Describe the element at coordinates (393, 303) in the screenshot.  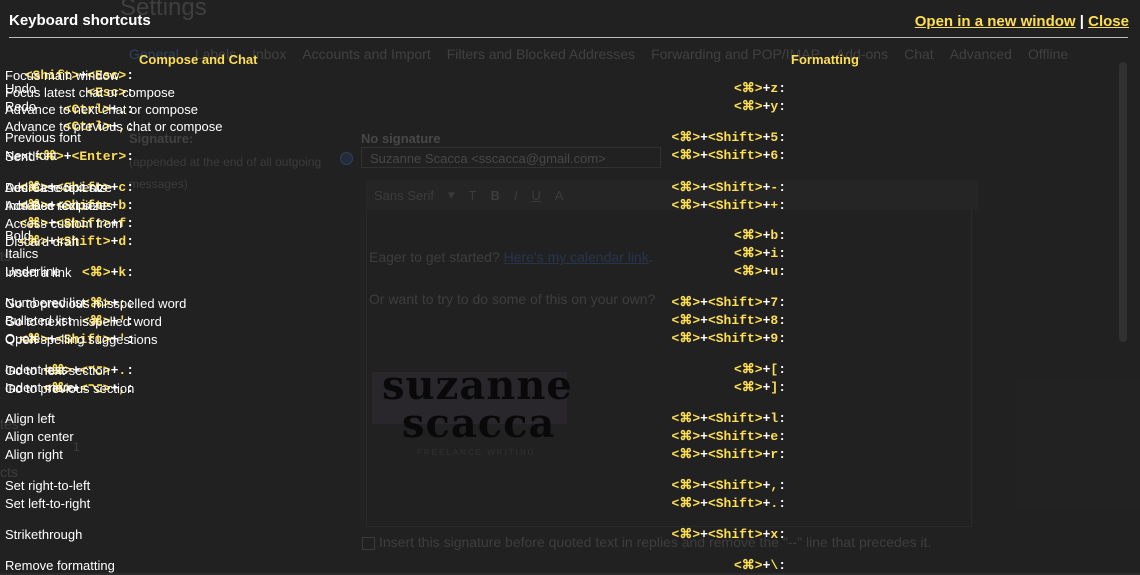
I see `shortcut-row: <⌘>+<Shift>+7: Numbered list` at that location.